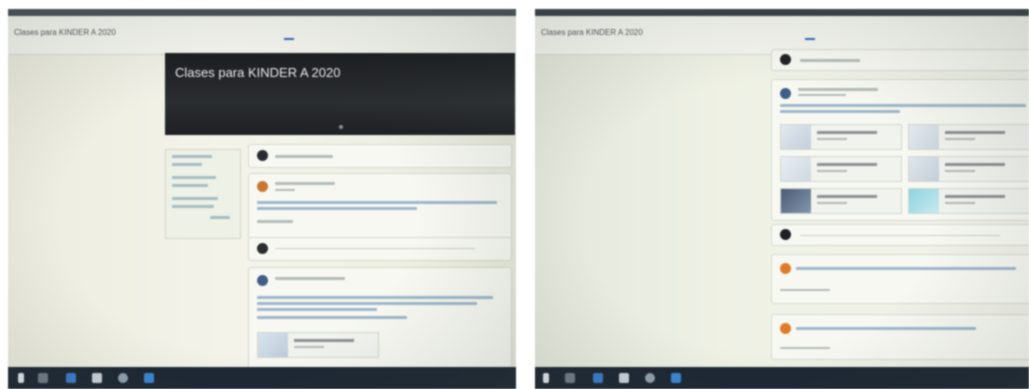 This screenshot has width=1029, height=389. I want to click on classroom-header: Clases para KINDER A 2020, so click(262, 35).